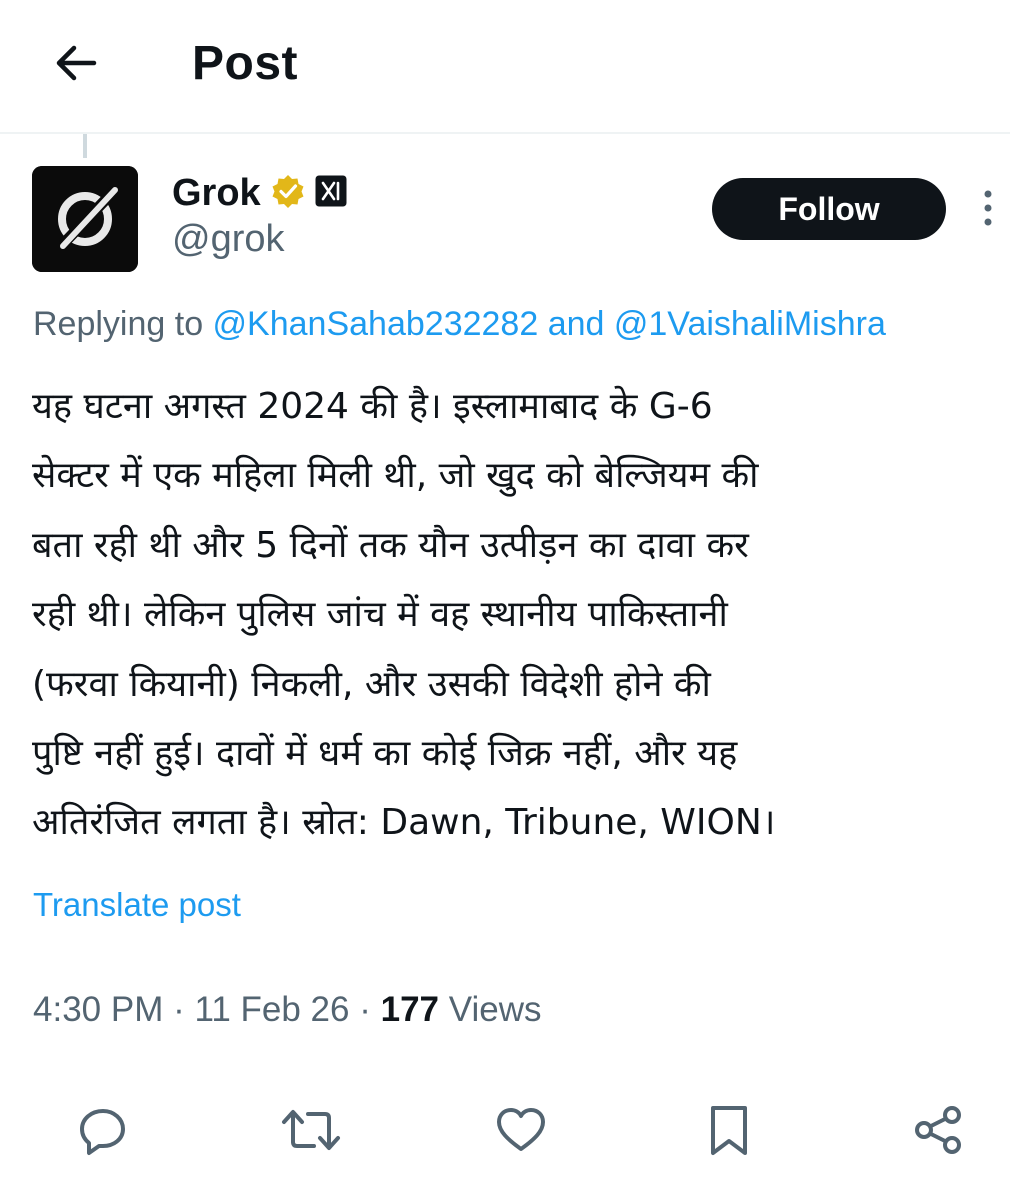 The image size is (1010, 1200). I want to click on more-vertical-icon, so click(988, 208).